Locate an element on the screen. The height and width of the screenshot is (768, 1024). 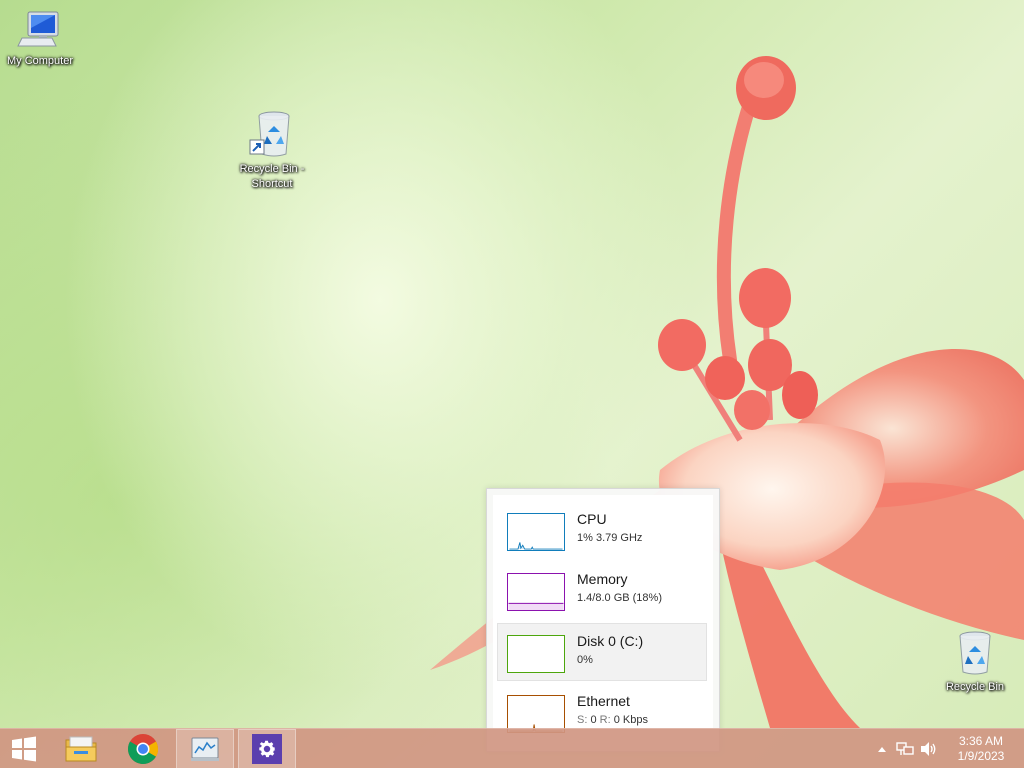
perf-item-name: CPU is located at coordinates (592, 519).